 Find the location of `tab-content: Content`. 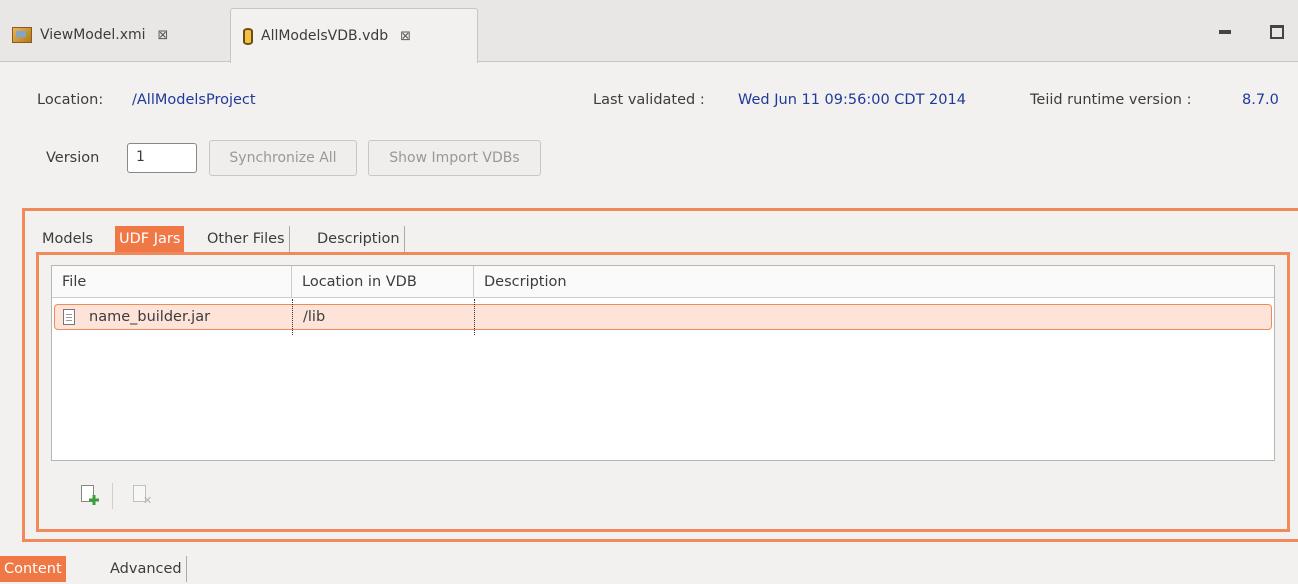

tab-content: Content is located at coordinates (33, 569).